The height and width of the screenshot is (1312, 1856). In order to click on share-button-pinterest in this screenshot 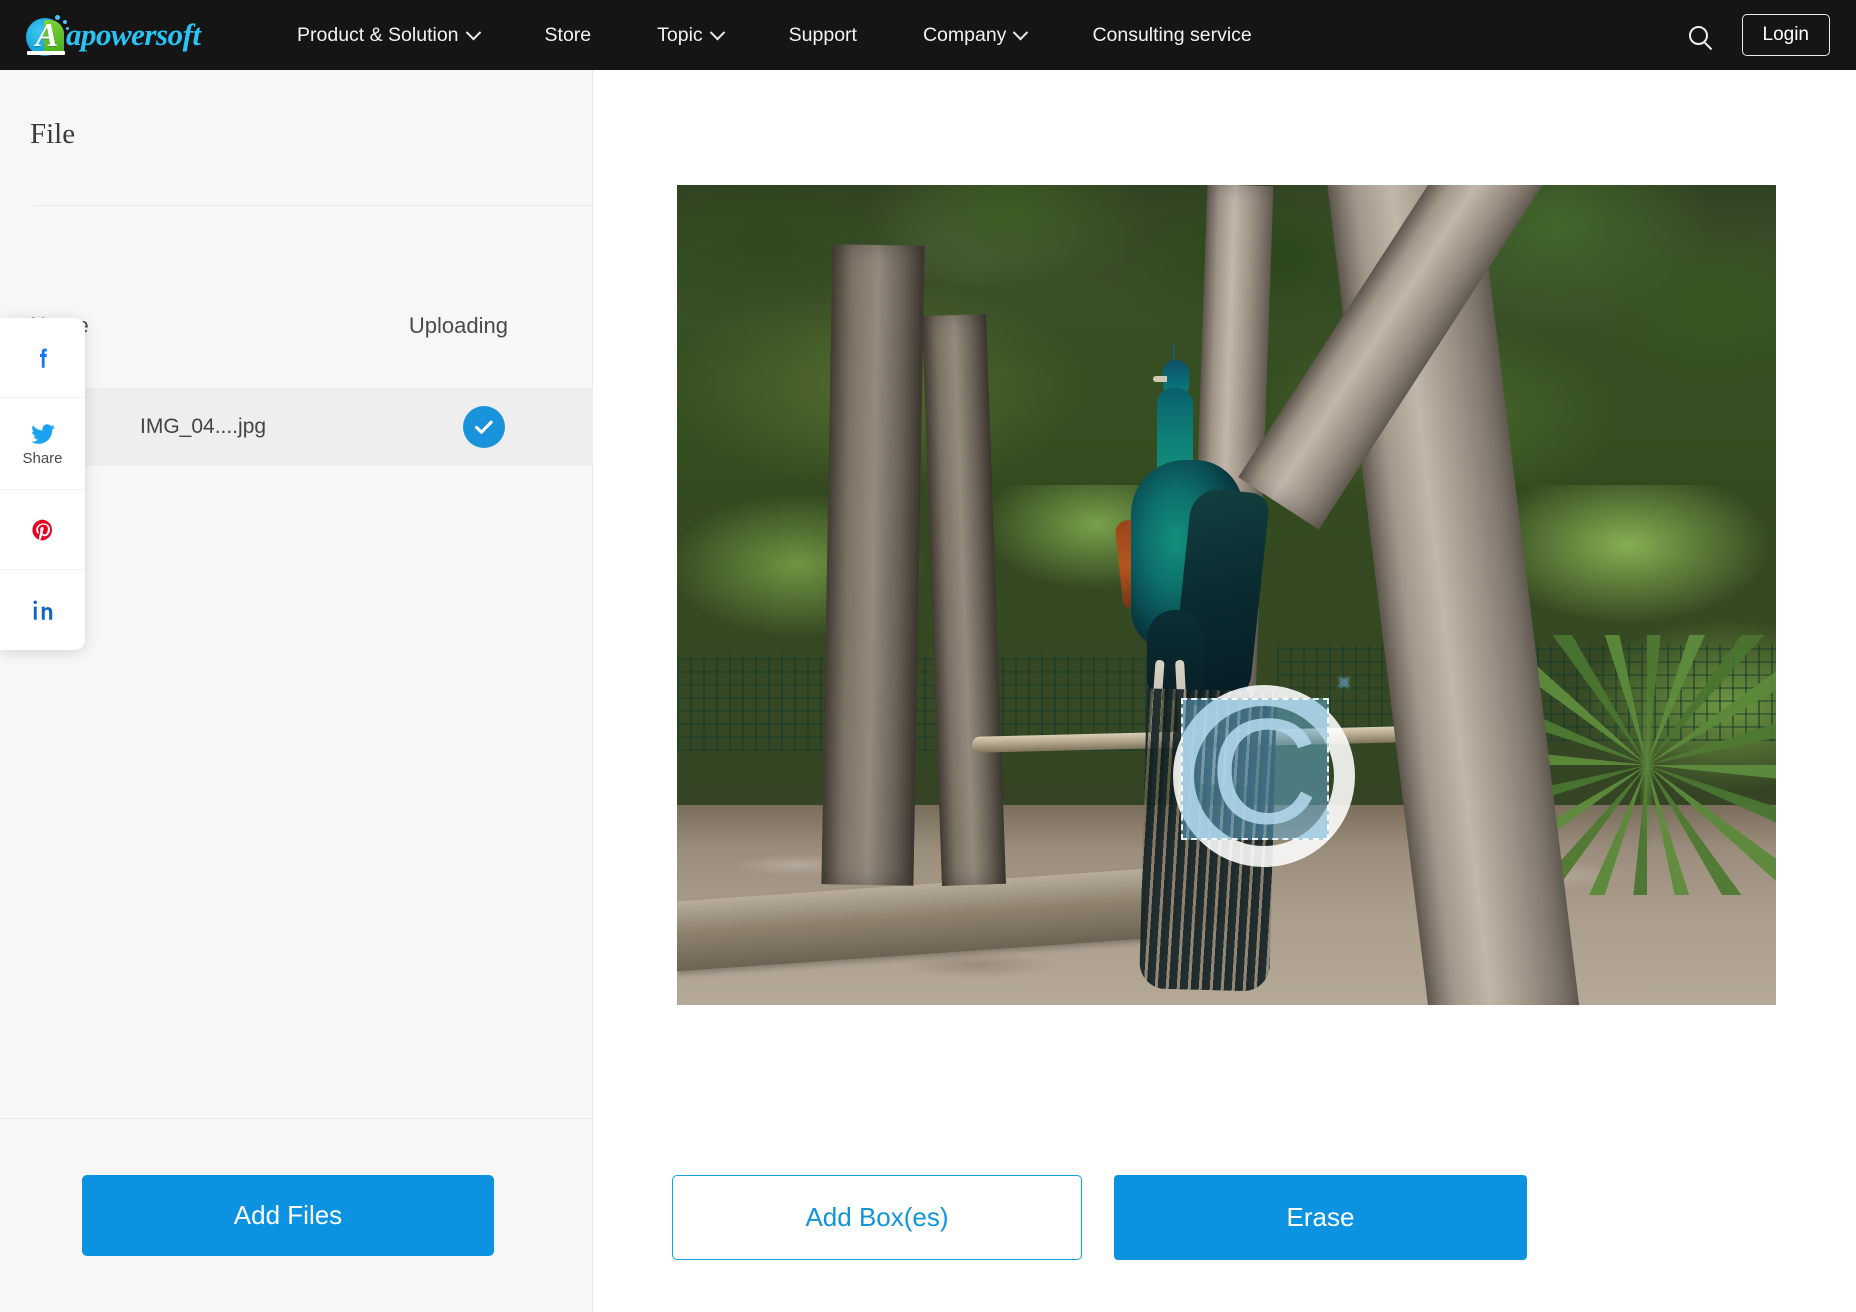, I will do `click(42, 530)`.